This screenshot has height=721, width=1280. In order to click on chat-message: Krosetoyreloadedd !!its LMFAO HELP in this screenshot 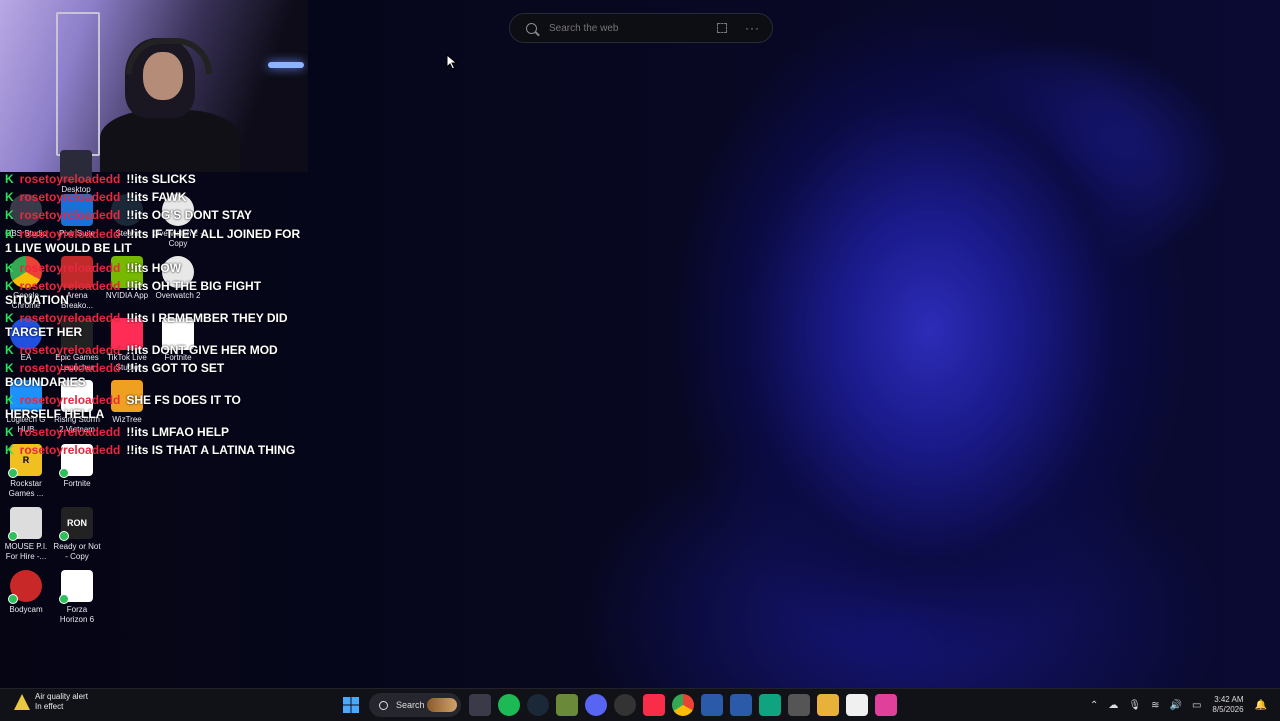, I will do `click(117, 432)`.